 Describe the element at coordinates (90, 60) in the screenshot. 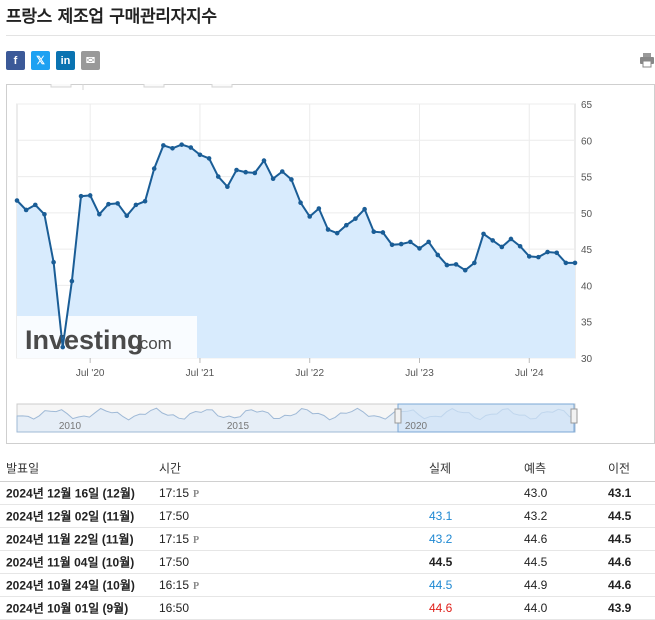

I see `email-share-button: ✉` at that location.